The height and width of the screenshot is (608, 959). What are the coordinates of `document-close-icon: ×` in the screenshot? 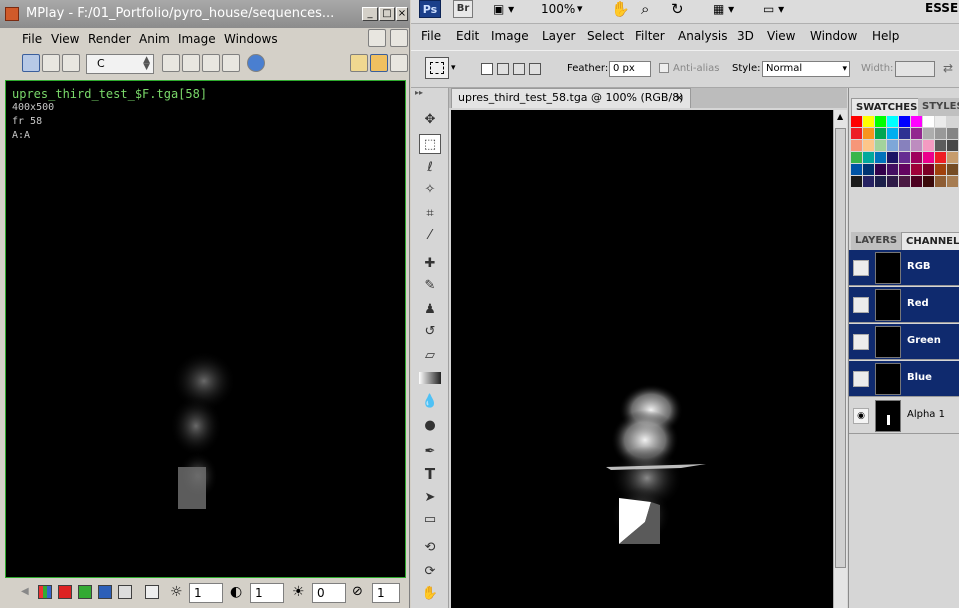 It's located at (679, 98).